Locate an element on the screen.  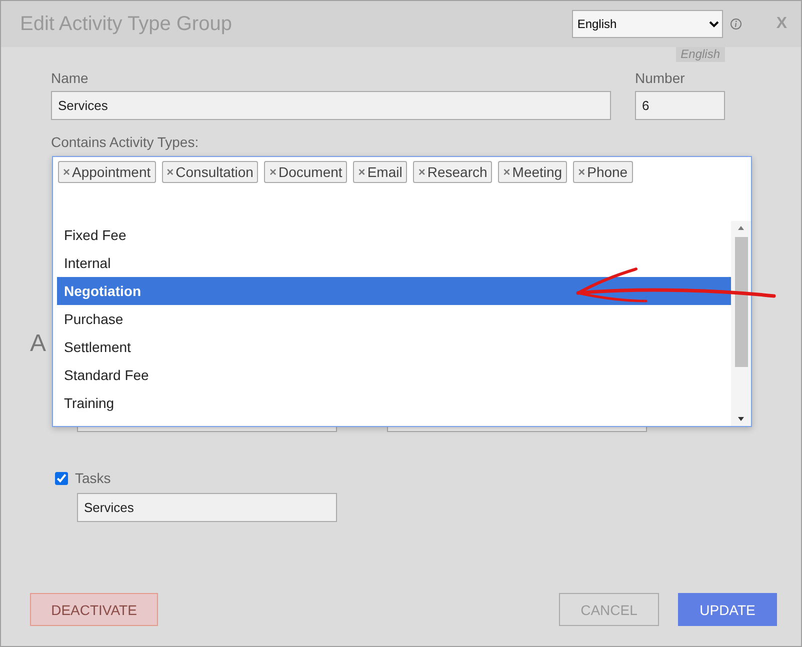
dropdown-option: Internal is located at coordinates (394, 263).